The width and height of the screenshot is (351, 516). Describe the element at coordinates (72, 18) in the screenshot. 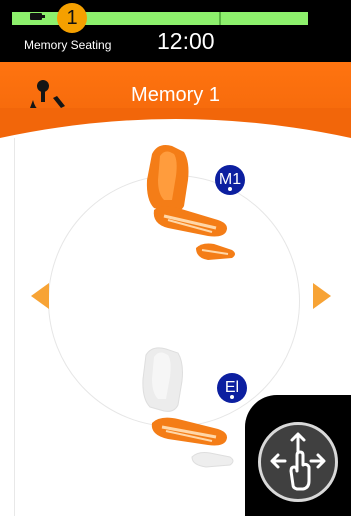

I see `notification-badge: 1` at that location.